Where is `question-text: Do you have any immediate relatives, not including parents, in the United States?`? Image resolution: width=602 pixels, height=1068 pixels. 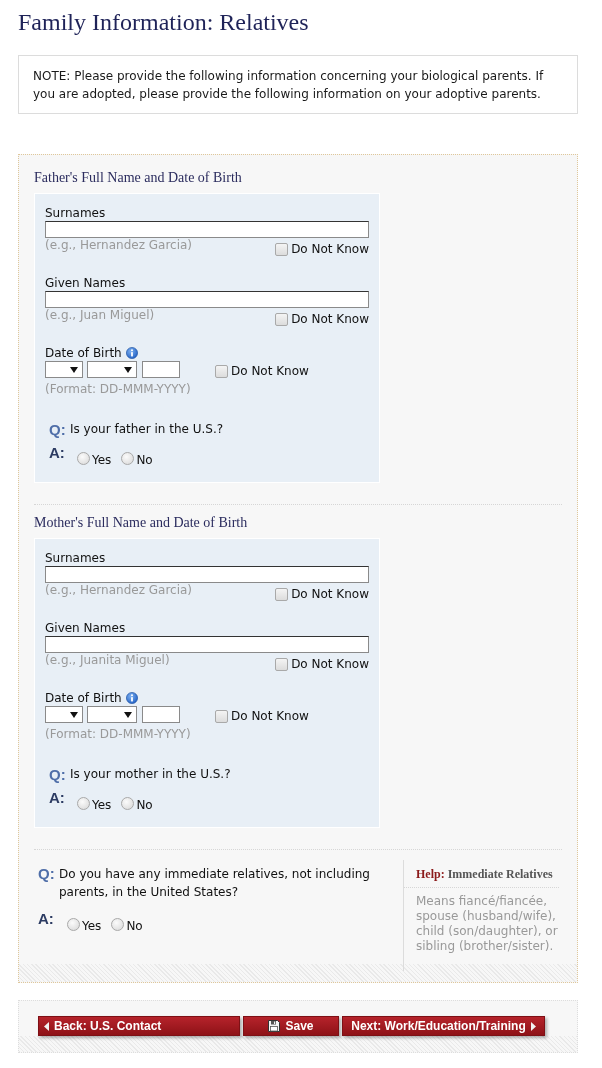 question-text: Do you have any immediate relatives, not including parents, in the United States? is located at coordinates (215, 883).